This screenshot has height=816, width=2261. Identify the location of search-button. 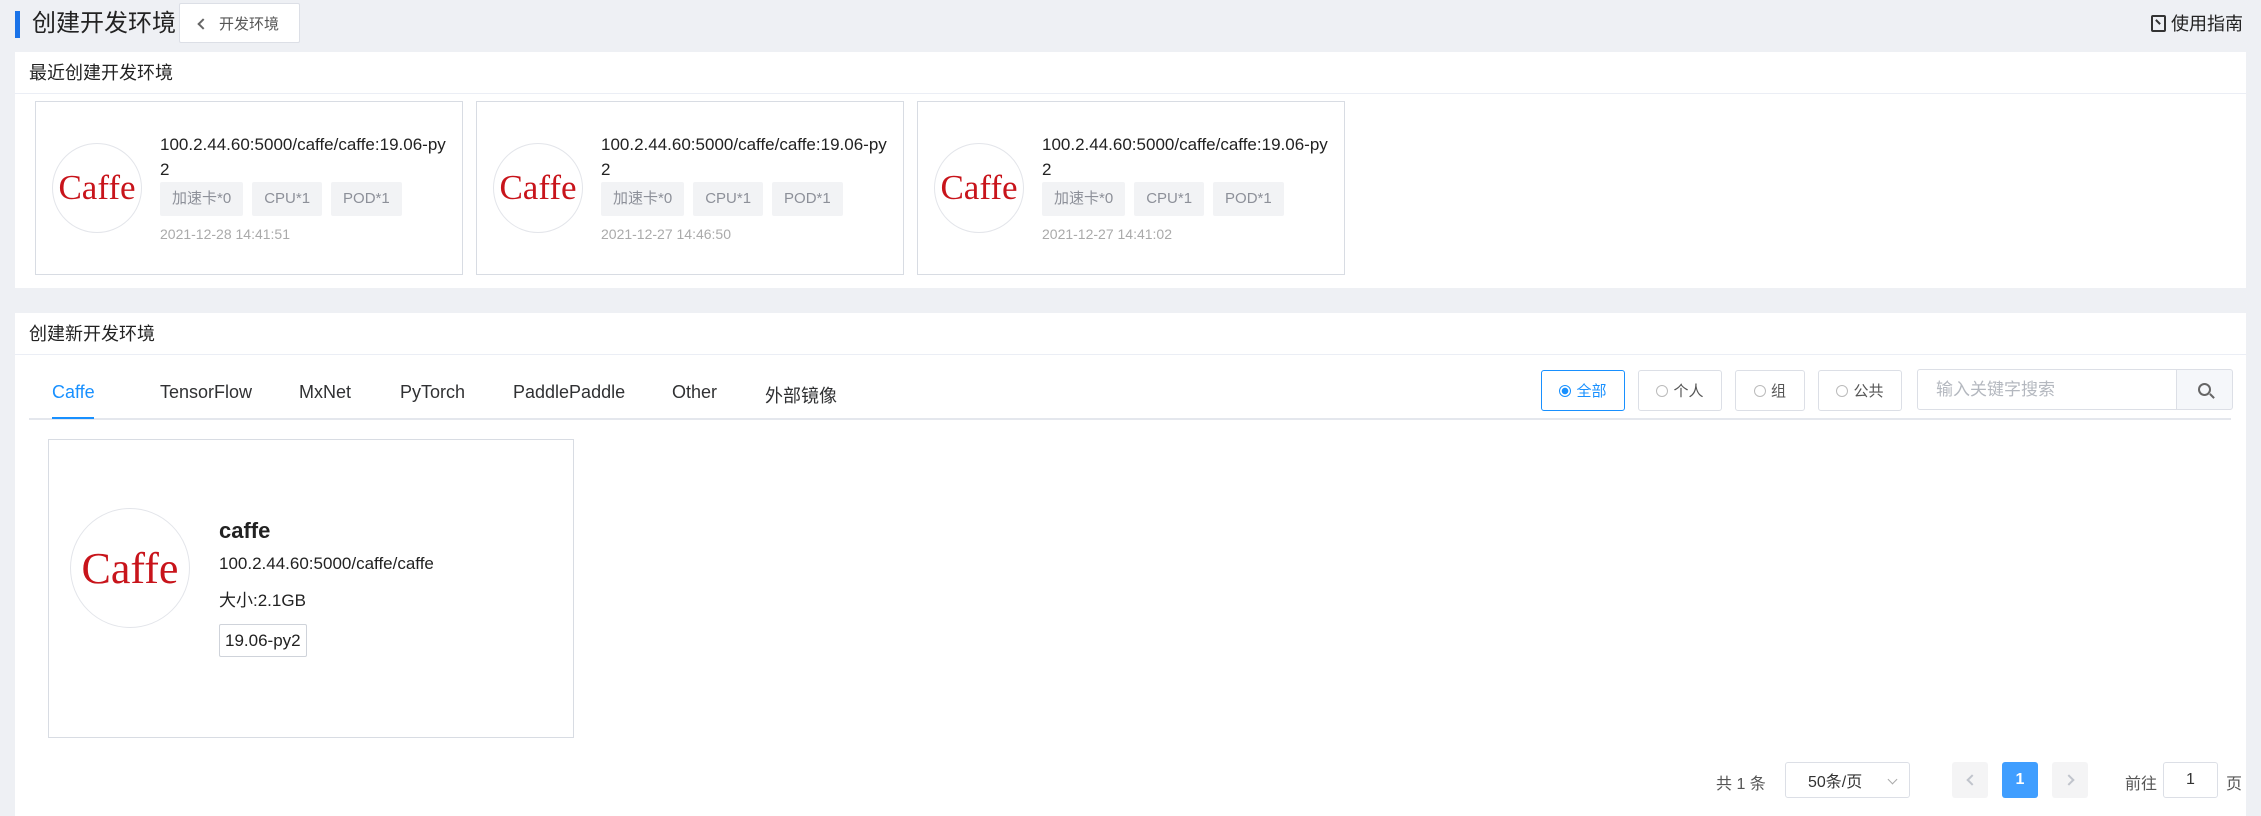
(2204, 389).